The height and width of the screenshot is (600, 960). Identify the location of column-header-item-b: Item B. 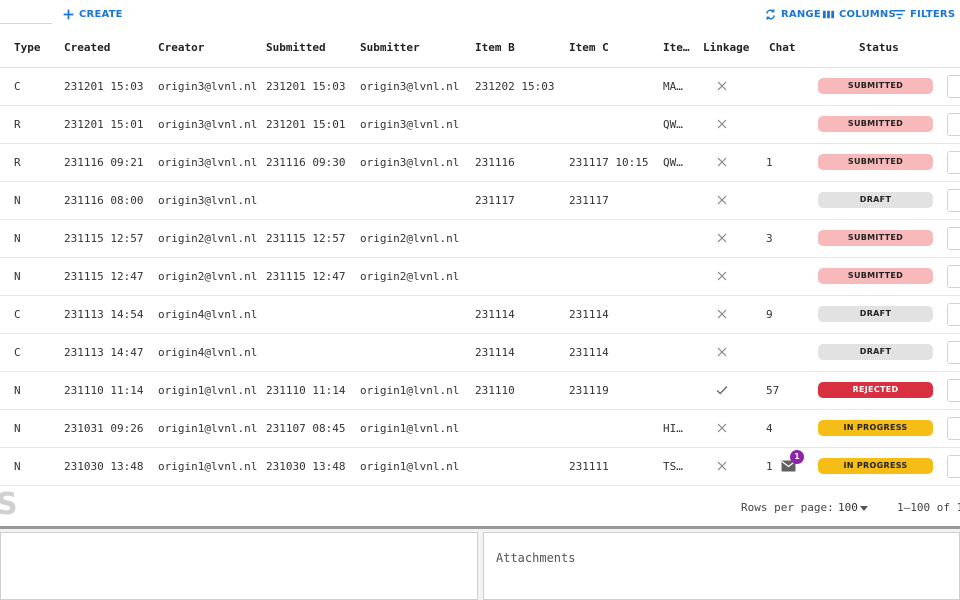
(495, 49).